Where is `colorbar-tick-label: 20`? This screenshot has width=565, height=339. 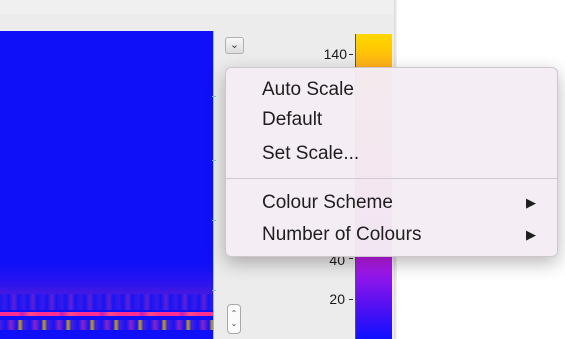
colorbar-tick-label: 20 is located at coordinates (337, 299).